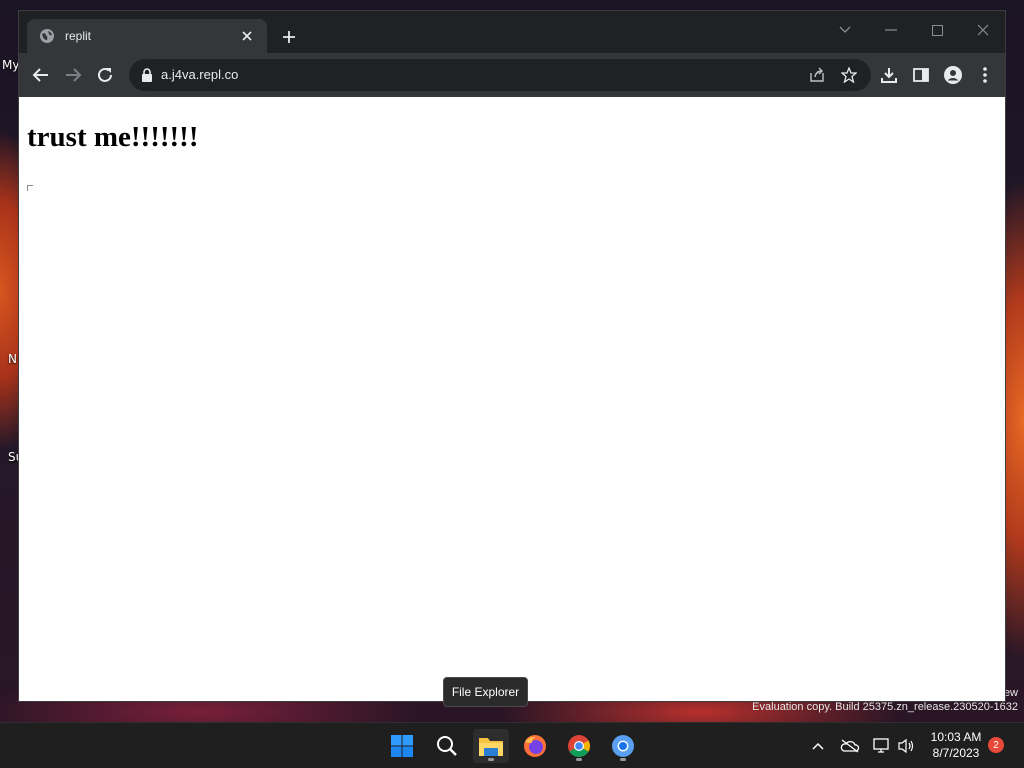 The height and width of the screenshot is (768, 1024). Describe the element at coordinates (849, 75) in the screenshot. I see `bookmark-star-icon` at that location.